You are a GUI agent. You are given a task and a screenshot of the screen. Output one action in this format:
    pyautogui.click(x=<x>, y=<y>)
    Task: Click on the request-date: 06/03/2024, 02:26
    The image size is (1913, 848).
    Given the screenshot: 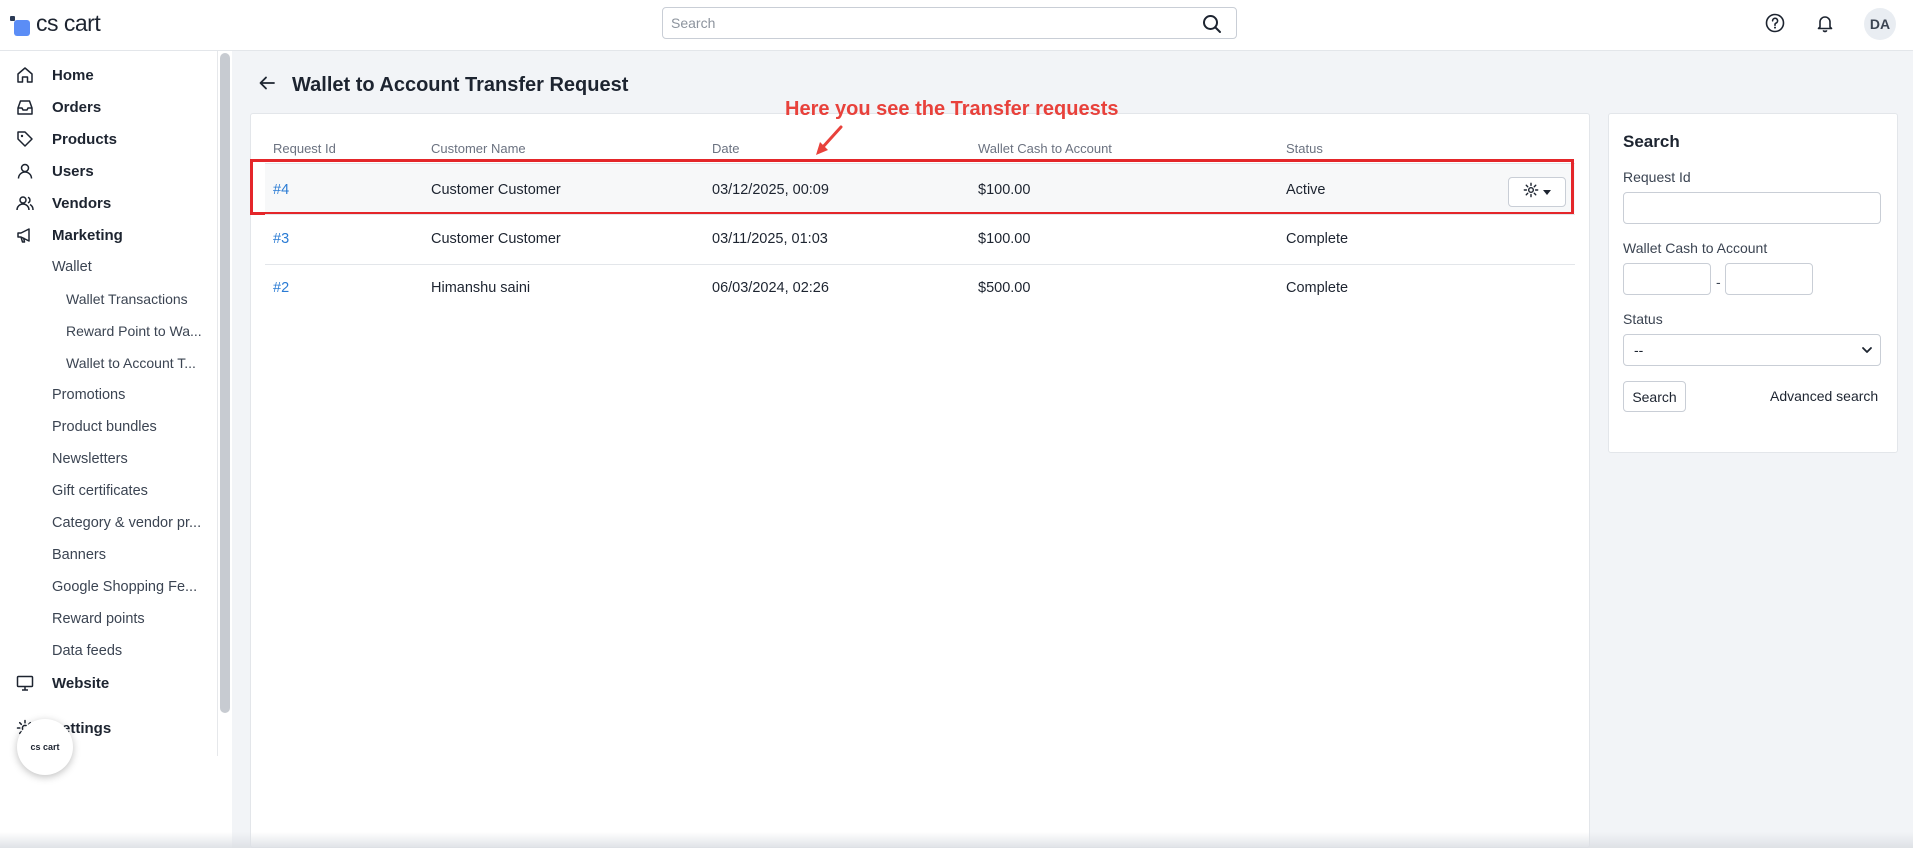 What is the action you would take?
    pyautogui.click(x=770, y=288)
    